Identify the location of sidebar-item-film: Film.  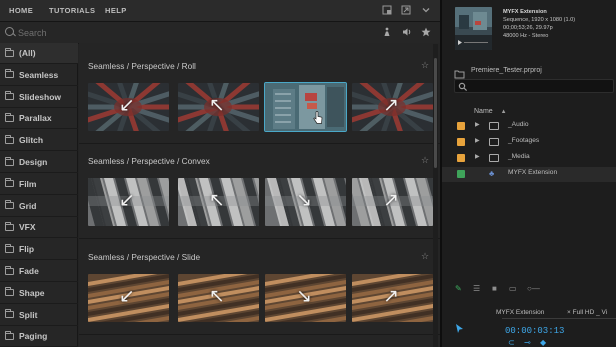
(39, 184).